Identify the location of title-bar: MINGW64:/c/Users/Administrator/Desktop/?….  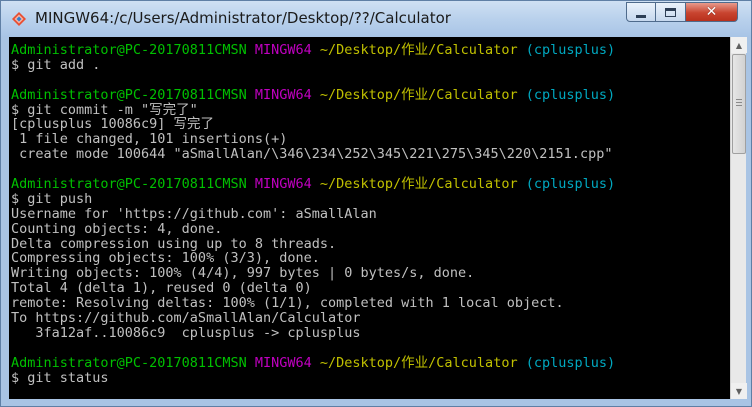
(376, 19).